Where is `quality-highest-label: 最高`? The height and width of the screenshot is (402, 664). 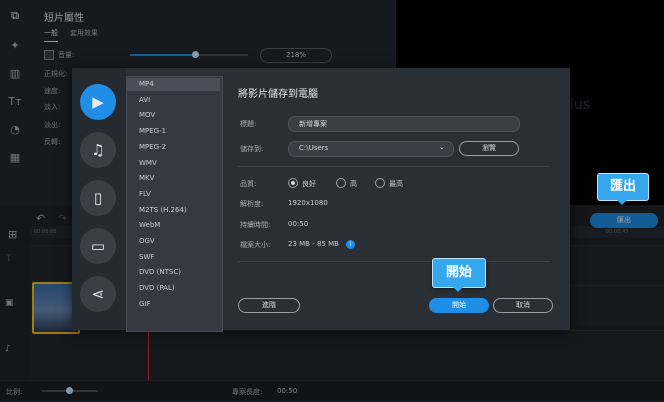
quality-highest-label: 最高 is located at coordinates (396, 184).